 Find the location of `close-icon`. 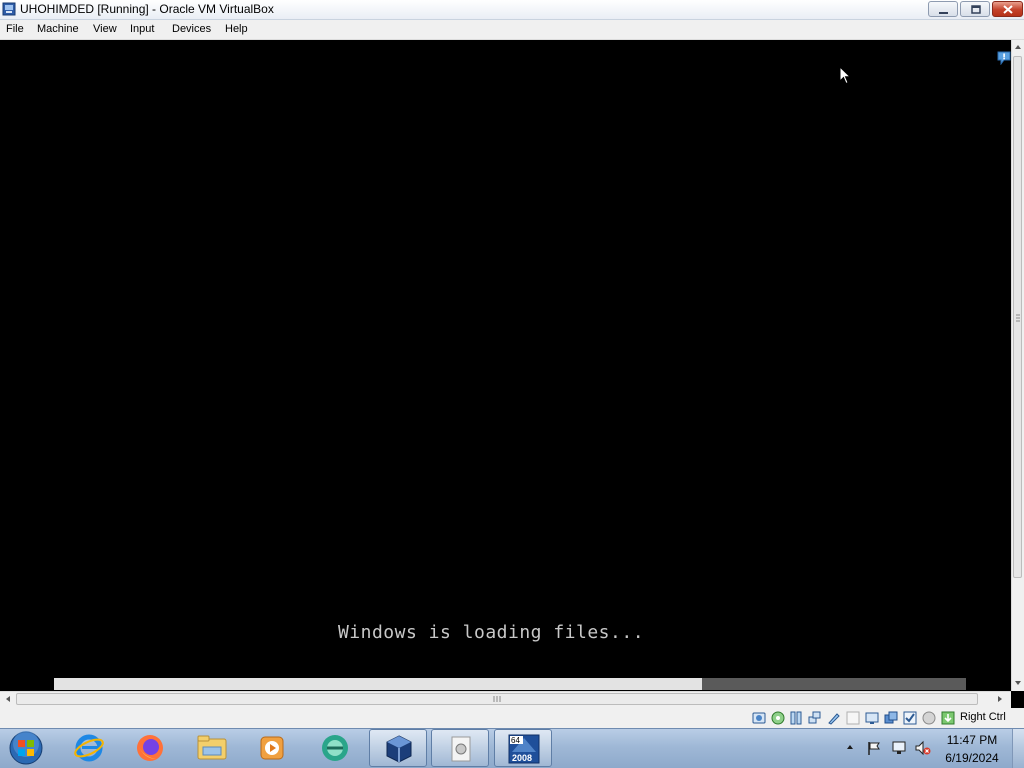

close-icon is located at coordinates (1008, 9).